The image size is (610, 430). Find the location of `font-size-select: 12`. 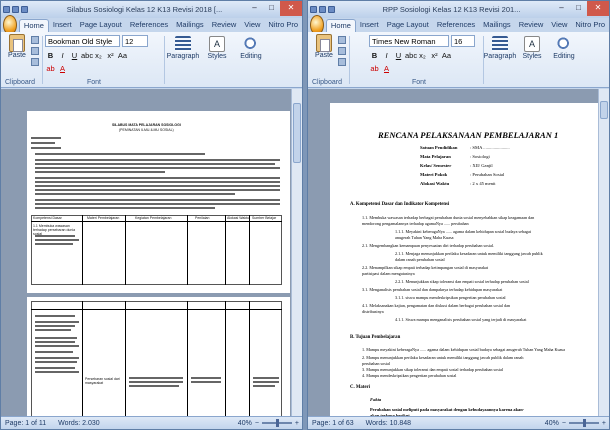

font-size-select: 12 is located at coordinates (135, 41).